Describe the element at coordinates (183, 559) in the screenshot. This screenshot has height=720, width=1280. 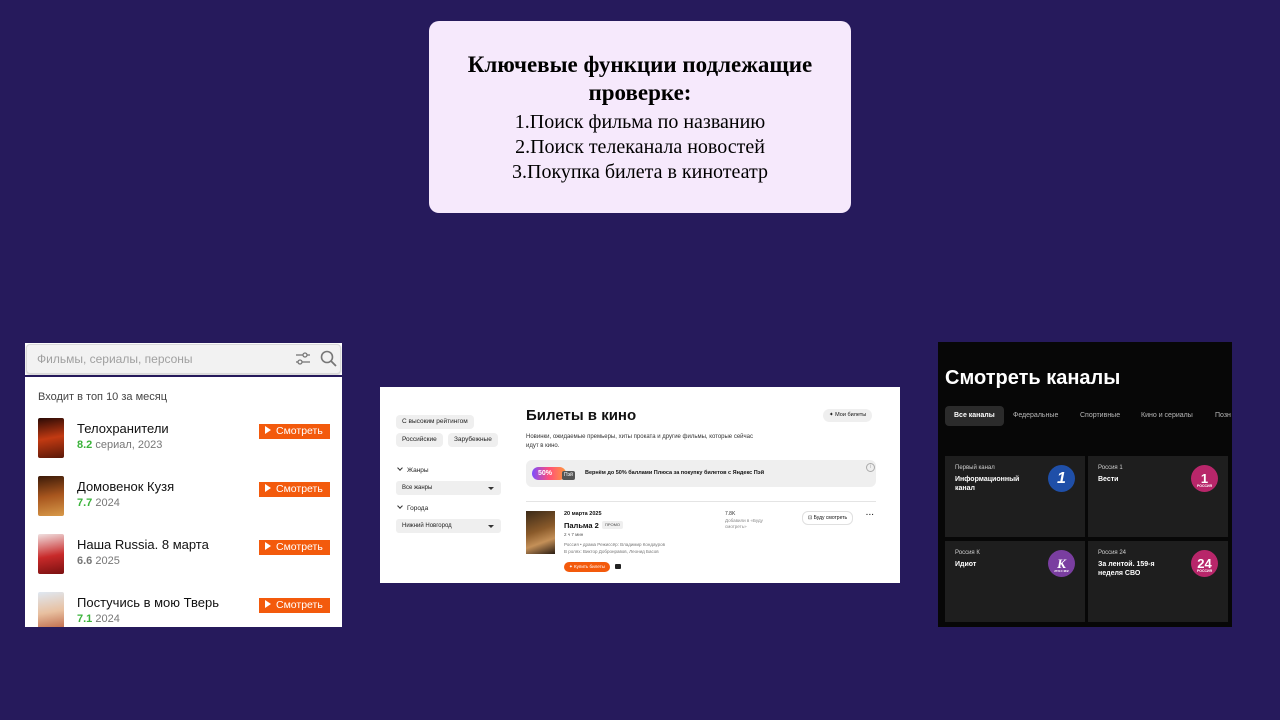
I see `search-result-item: Наша Russia. 8 марта 6.6 2025 Смотреть` at that location.